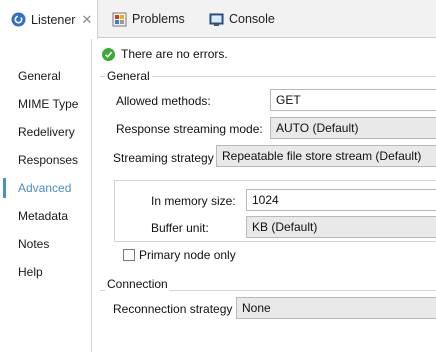 The width and height of the screenshot is (436, 352). I want to click on streaming-strategy-select: Repeatable file store stream (Default), so click(326, 156).